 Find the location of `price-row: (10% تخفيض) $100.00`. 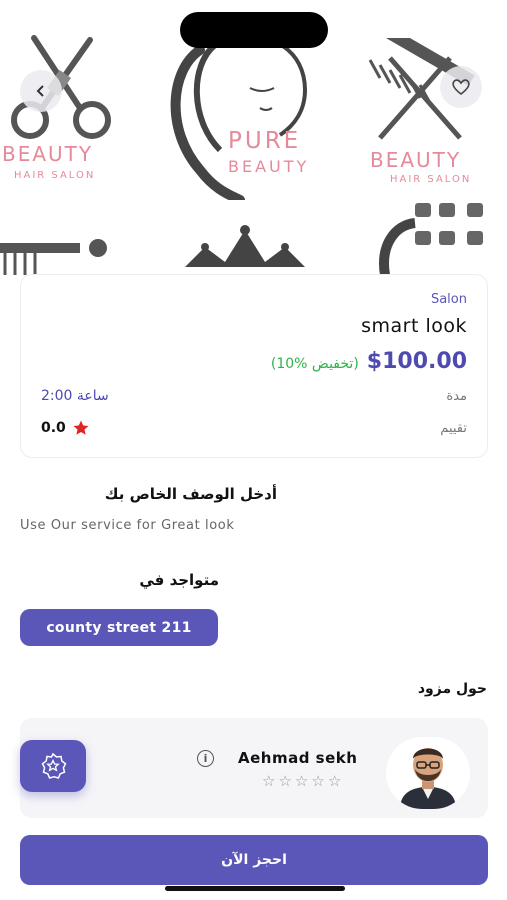

price-row: (10% تخفيض) $100.00 is located at coordinates (369, 361).